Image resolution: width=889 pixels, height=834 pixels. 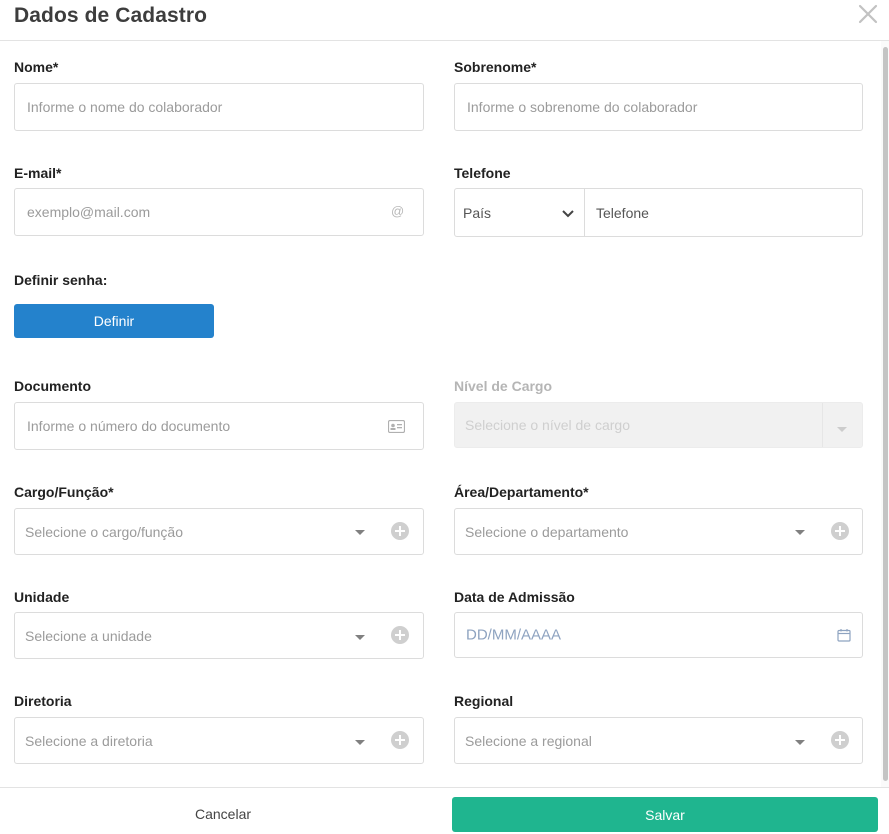 What do you see at coordinates (822, 425) in the screenshot?
I see `nivel-cargo-divider` at bounding box center [822, 425].